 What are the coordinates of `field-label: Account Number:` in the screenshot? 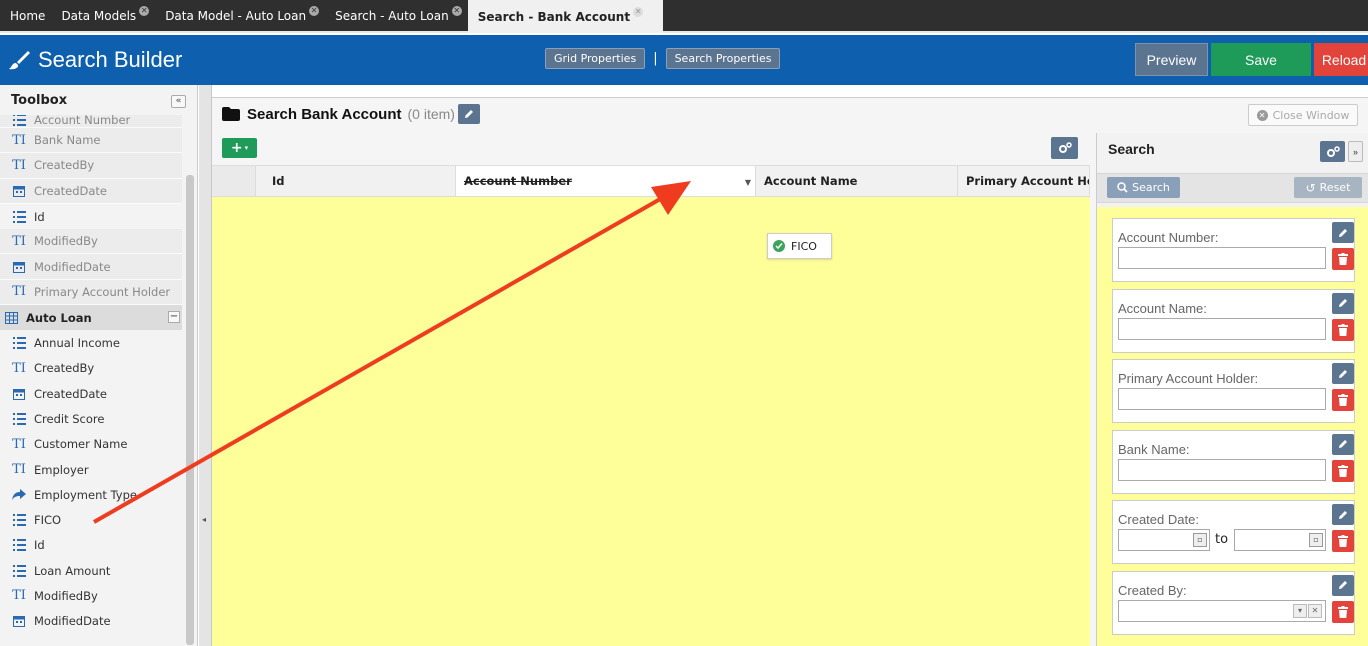 It's located at (1168, 237).